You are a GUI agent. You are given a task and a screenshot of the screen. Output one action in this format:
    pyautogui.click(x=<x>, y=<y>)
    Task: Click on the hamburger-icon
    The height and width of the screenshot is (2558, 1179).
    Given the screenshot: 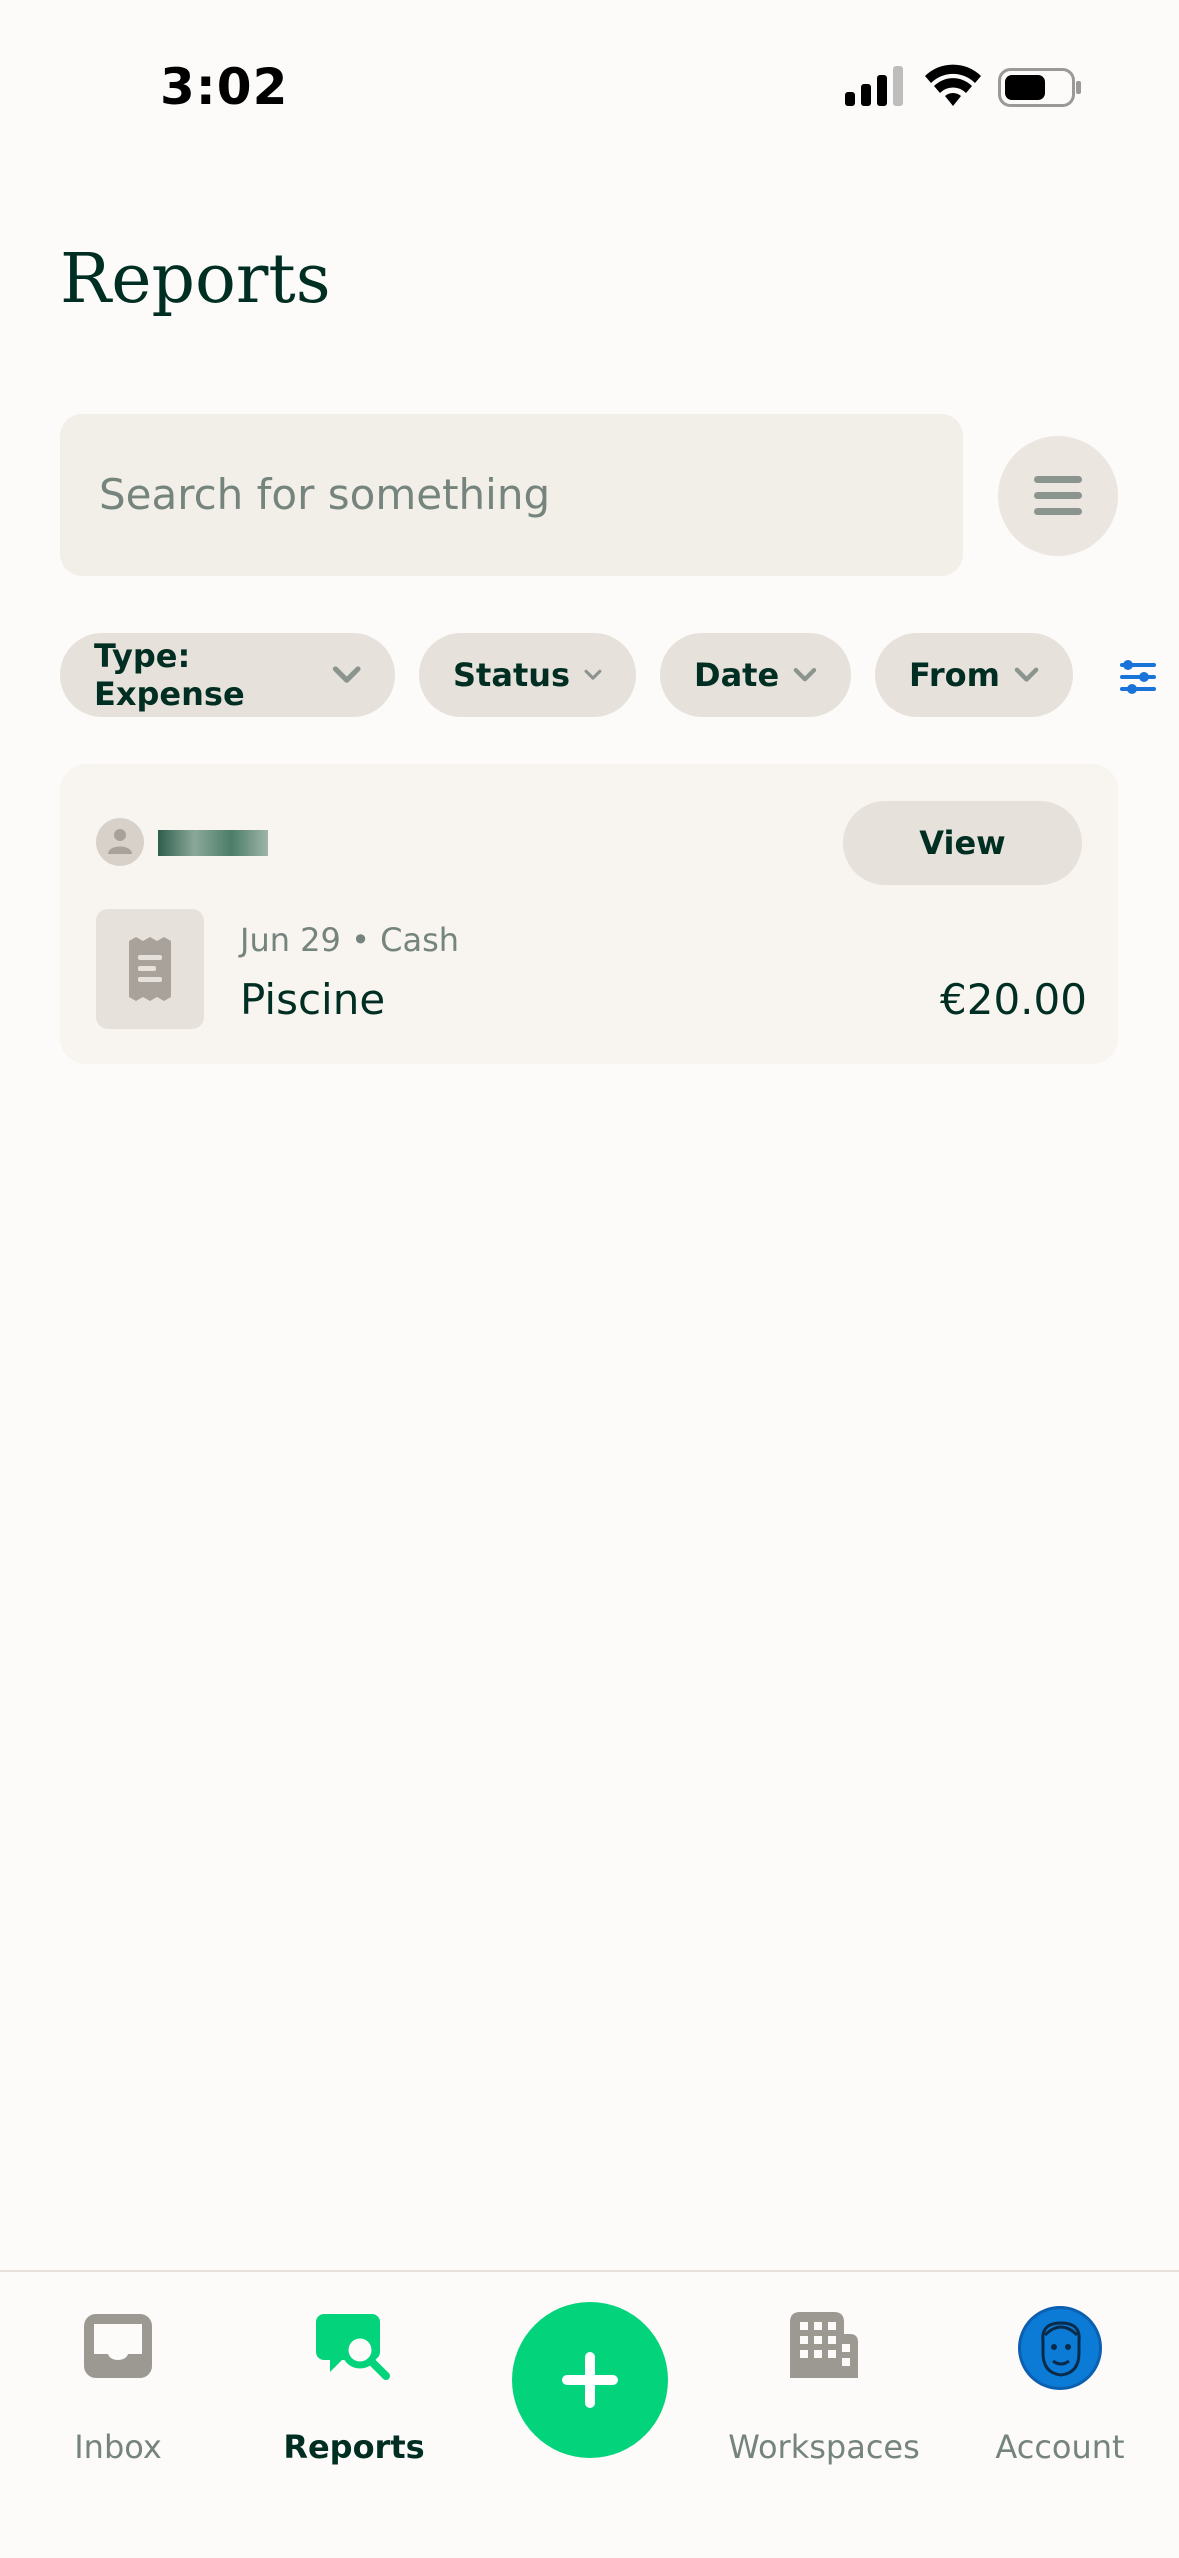 What is the action you would take?
    pyautogui.click(x=1058, y=495)
    